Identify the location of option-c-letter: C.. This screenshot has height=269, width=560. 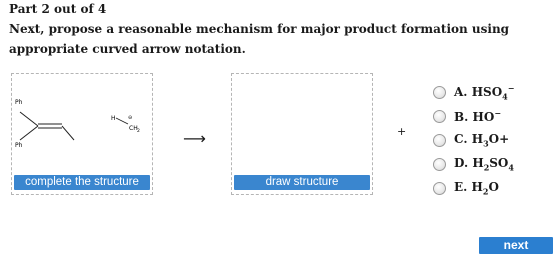
(461, 138).